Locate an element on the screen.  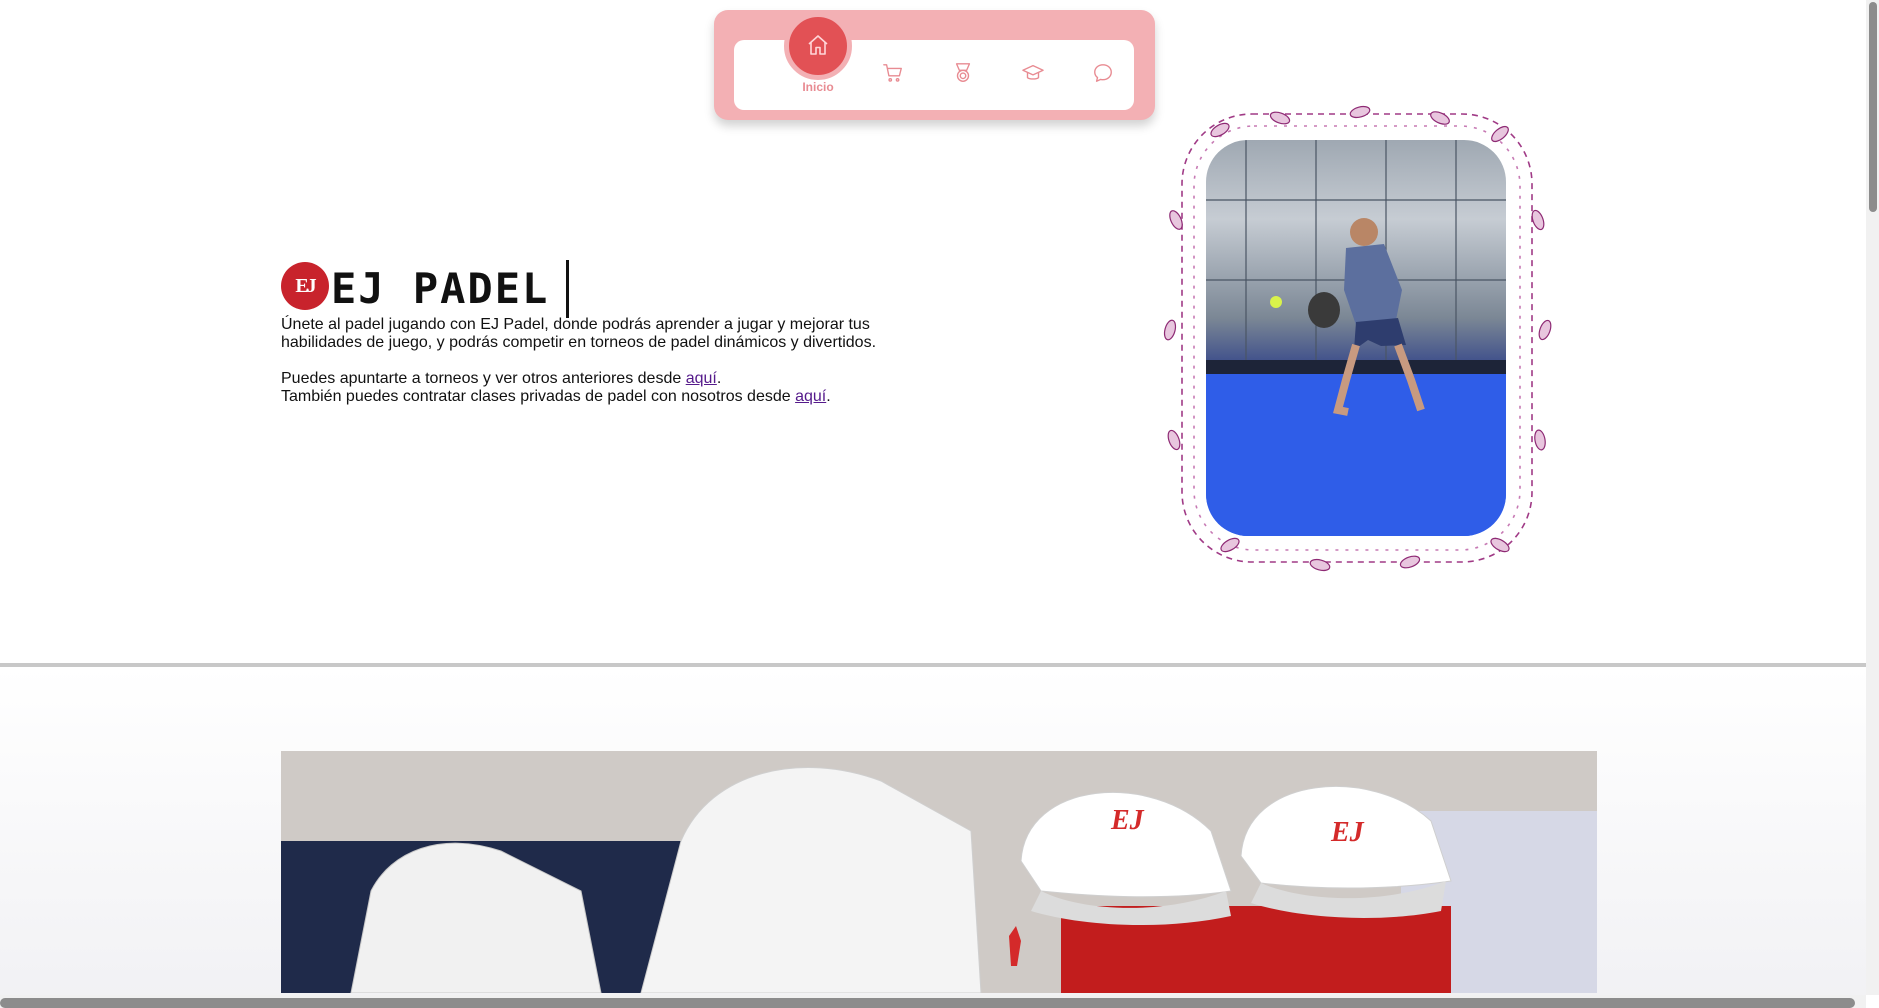
nav-item-shop is located at coordinates (892, 75).